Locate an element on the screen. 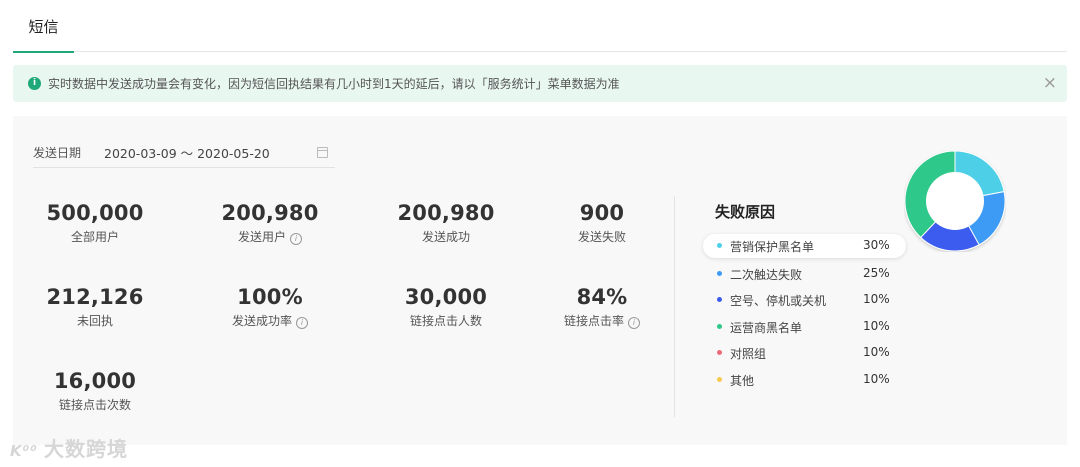  legend-item: 空号、停机或关机 10% is located at coordinates (804, 300).